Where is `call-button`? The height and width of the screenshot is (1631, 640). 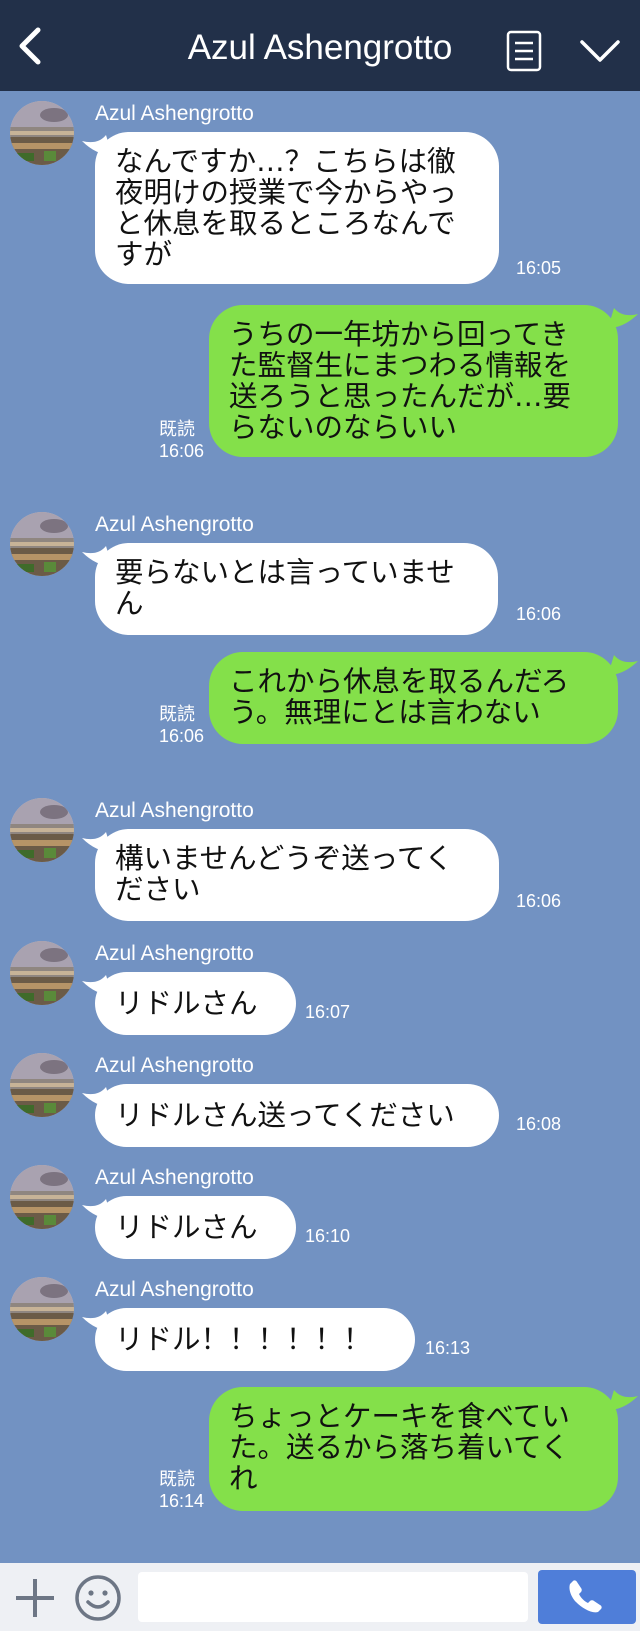
call-button is located at coordinates (587, 1597).